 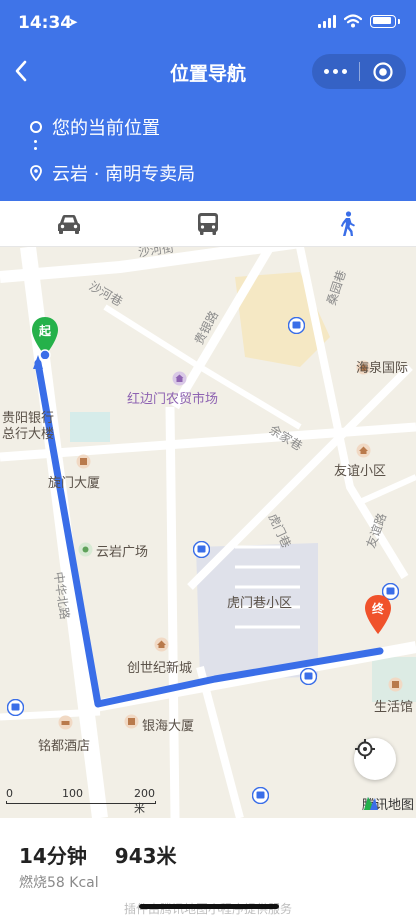 I want to click on map-label-youyi-xiaoqu: 友谊小区, so click(x=360, y=471).